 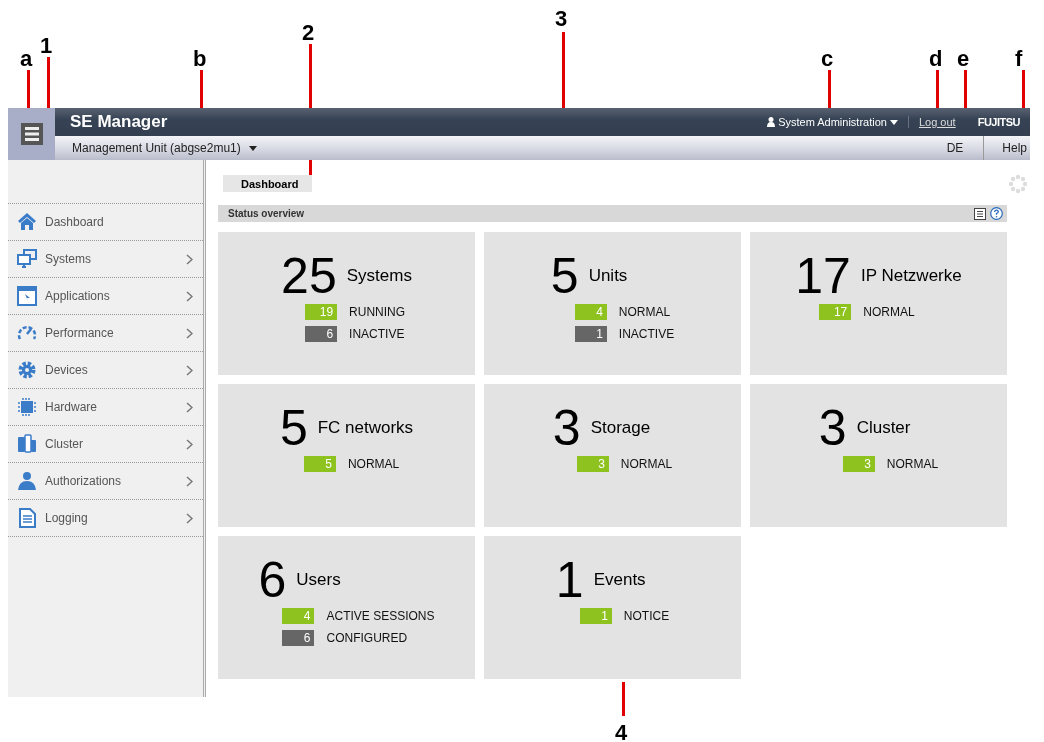 I want to click on status-count: 5, so click(x=319, y=464).